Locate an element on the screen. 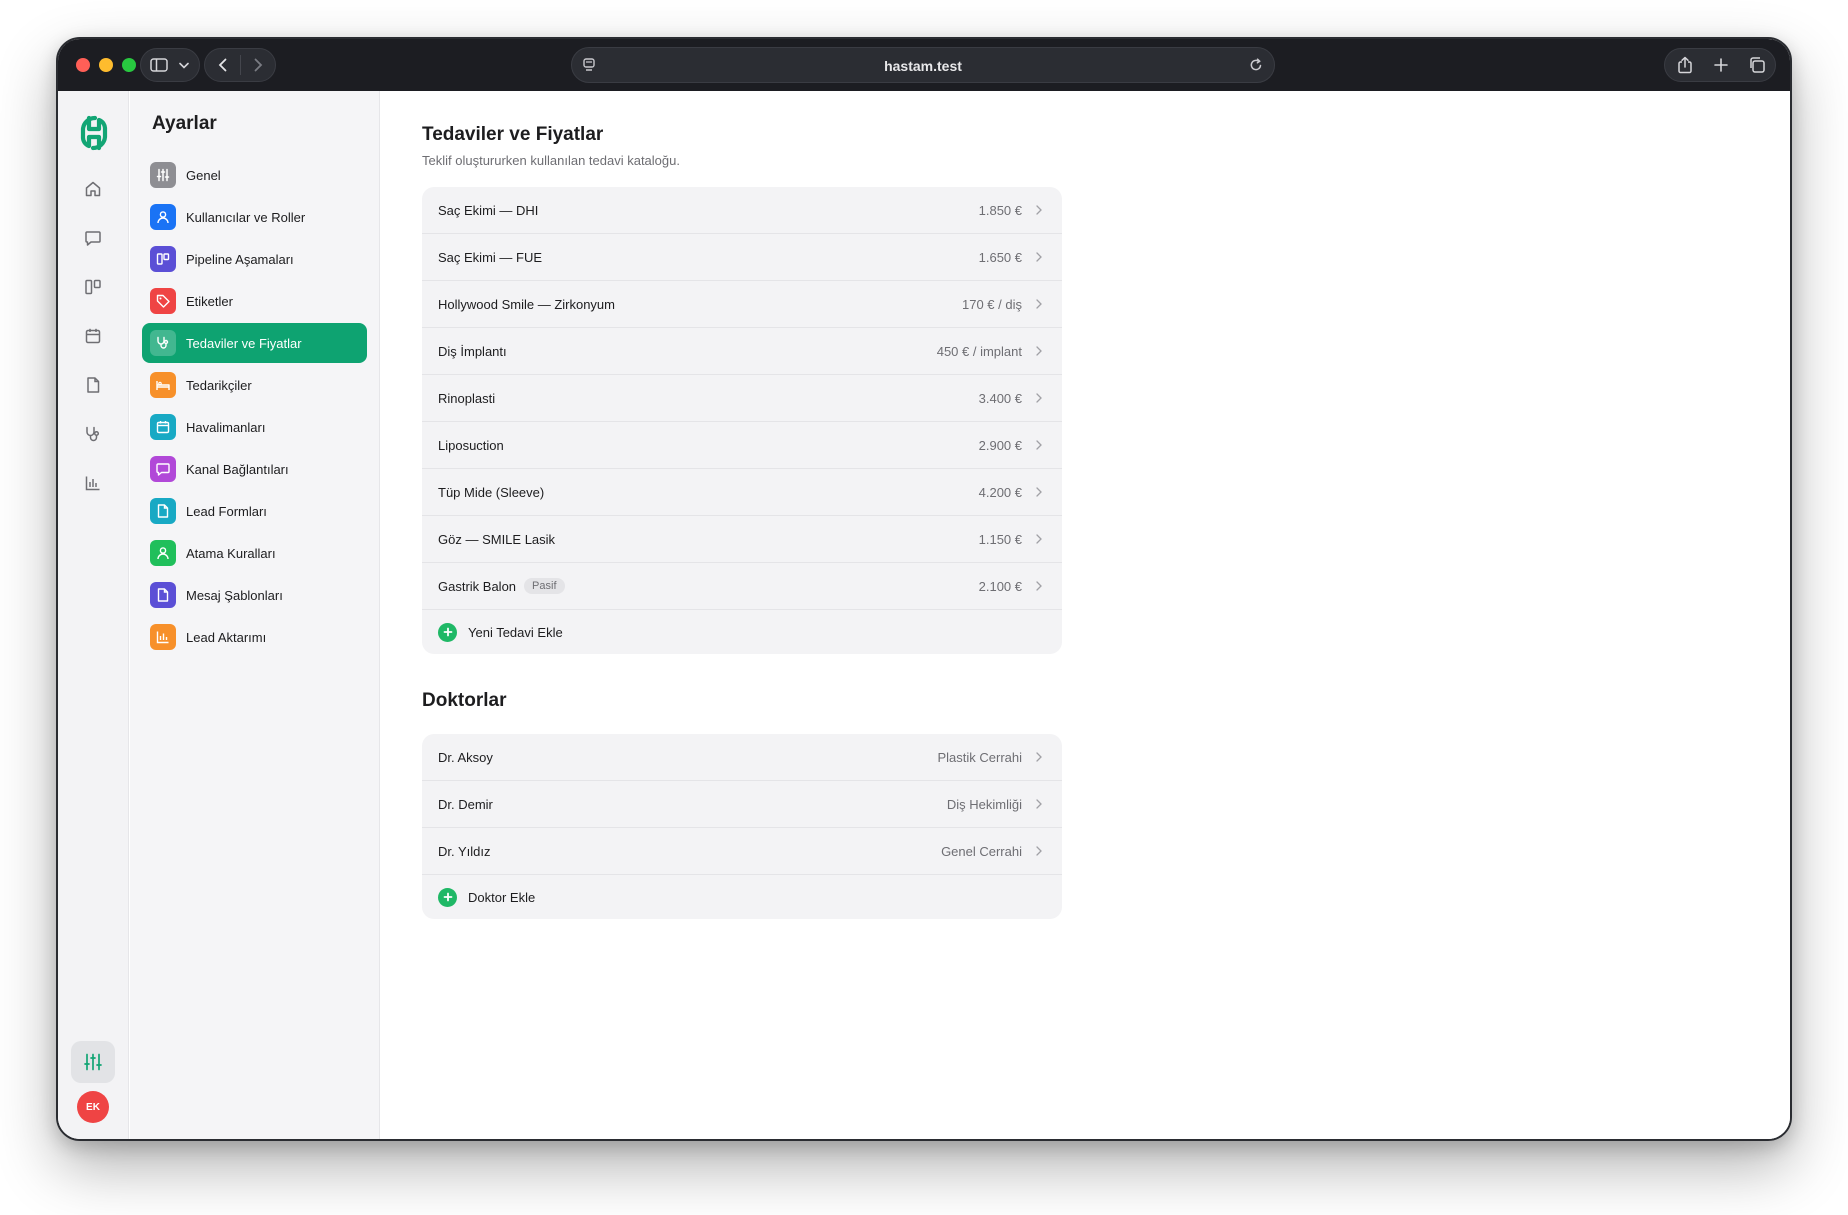  treatment-row: Liposuction 2.900 € is located at coordinates (742, 445).